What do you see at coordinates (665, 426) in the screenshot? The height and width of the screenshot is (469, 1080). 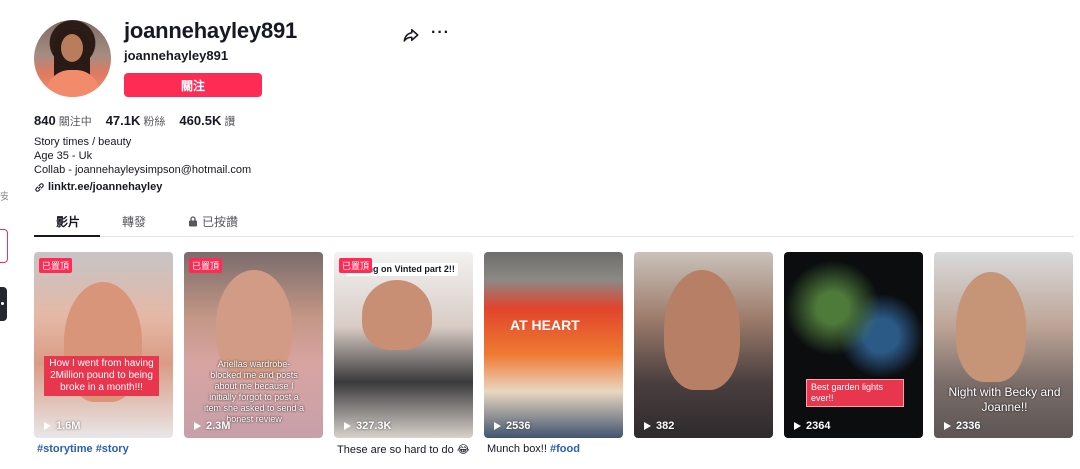 I see `views-count: 382` at bounding box center [665, 426].